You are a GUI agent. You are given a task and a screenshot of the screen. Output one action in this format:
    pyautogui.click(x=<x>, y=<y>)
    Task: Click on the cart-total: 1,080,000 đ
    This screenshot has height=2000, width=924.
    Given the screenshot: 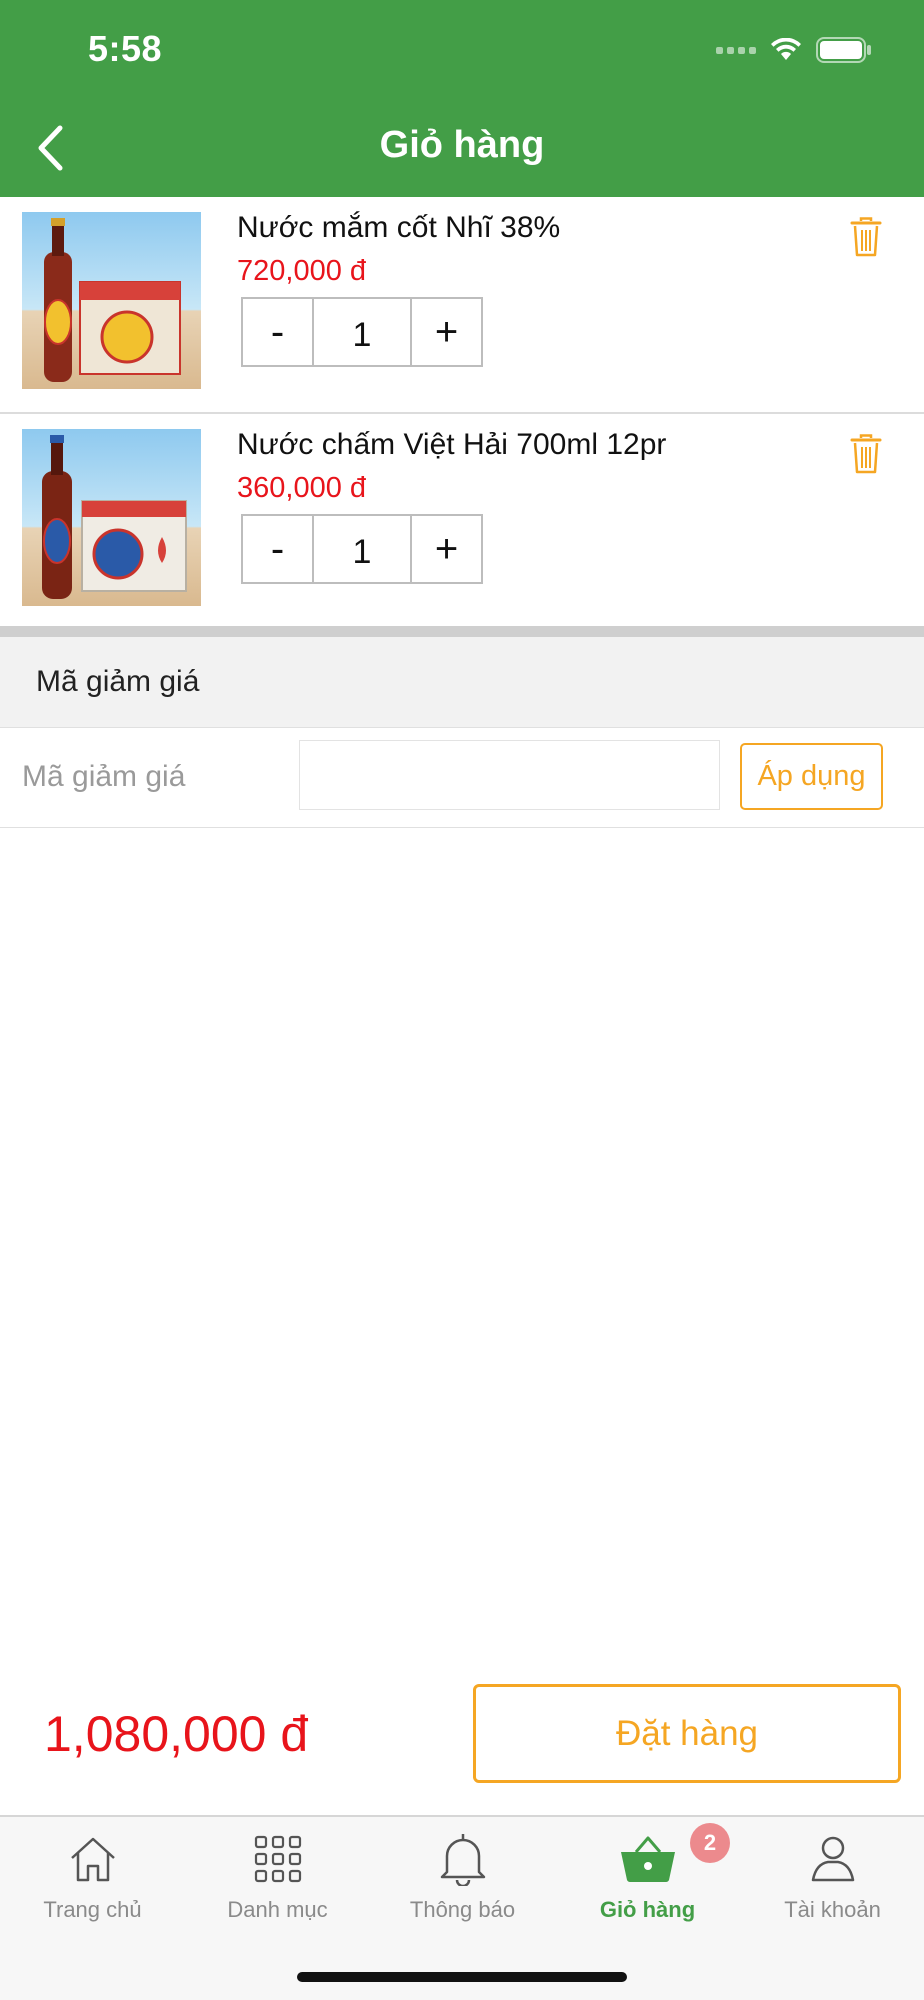 What is the action you would take?
    pyautogui.click(x=176, y=1734)
    